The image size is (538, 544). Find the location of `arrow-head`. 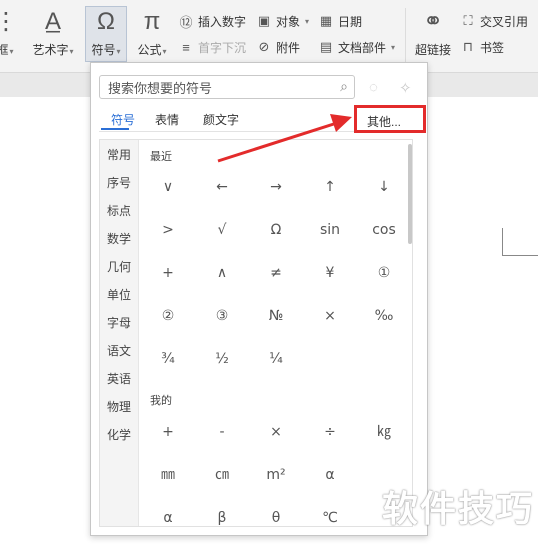

arrow-head is located at coordinates (341, 123).